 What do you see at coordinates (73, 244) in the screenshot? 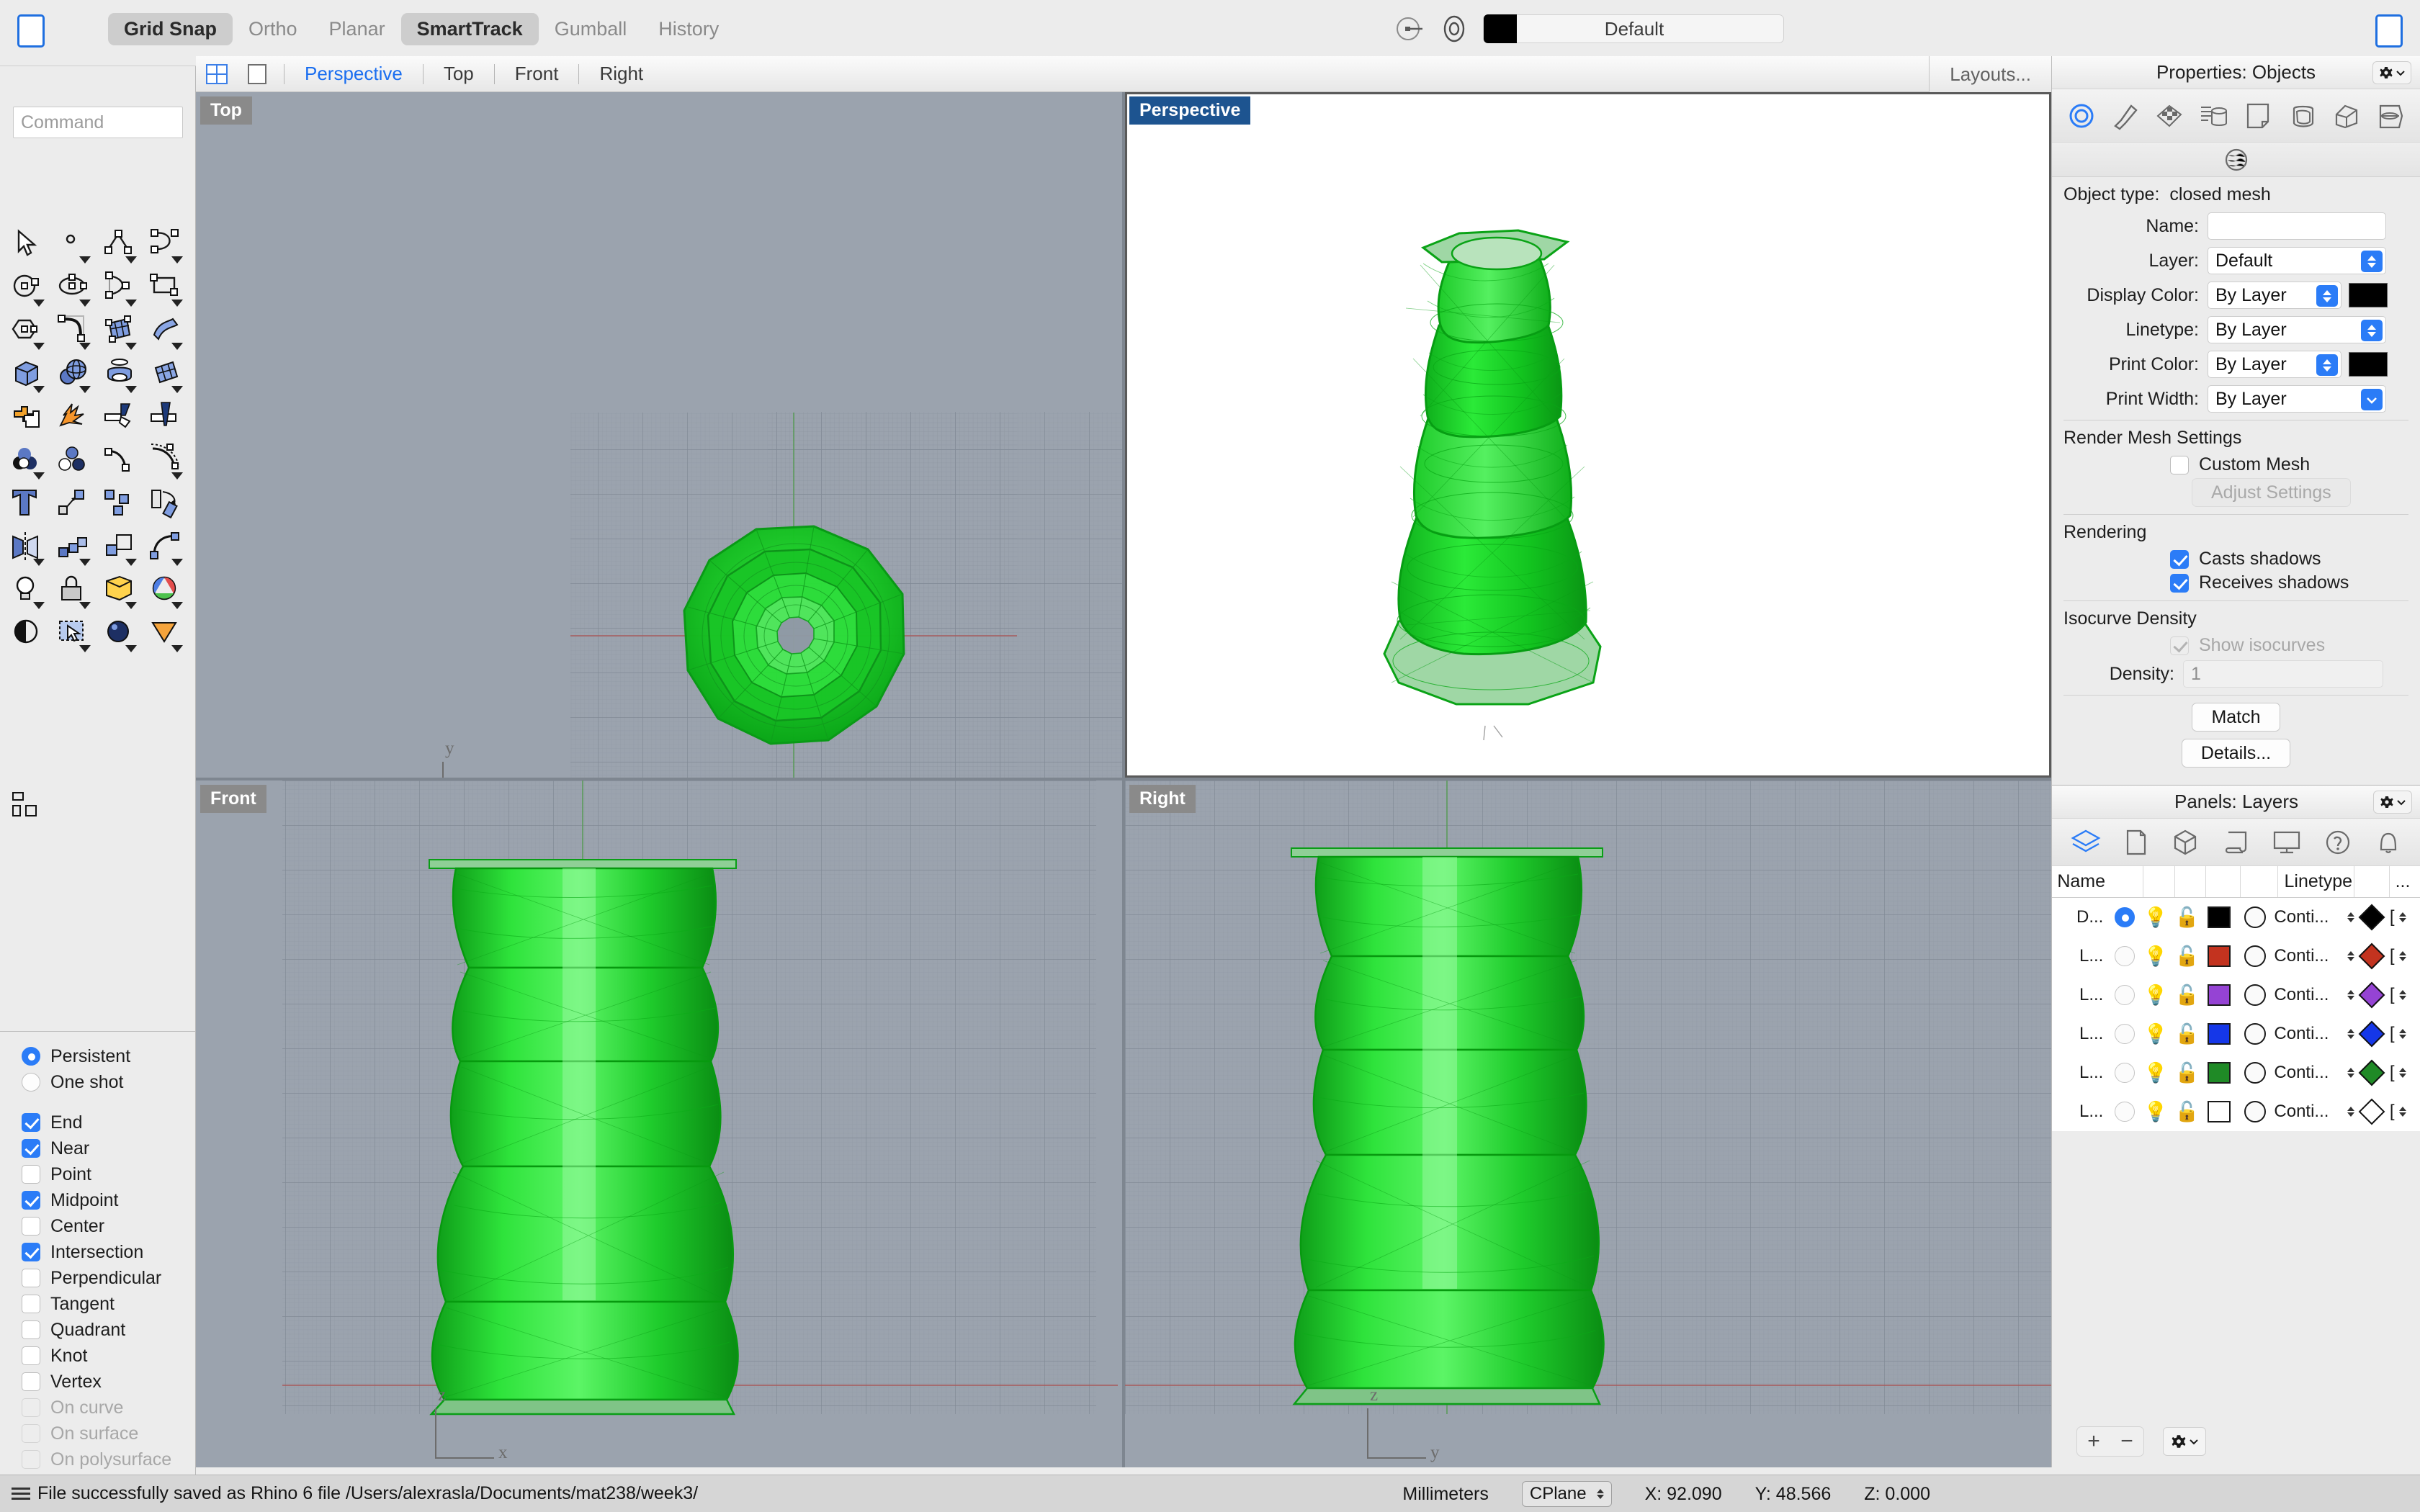
I see `tool-point` at bounding box center [73, 244].